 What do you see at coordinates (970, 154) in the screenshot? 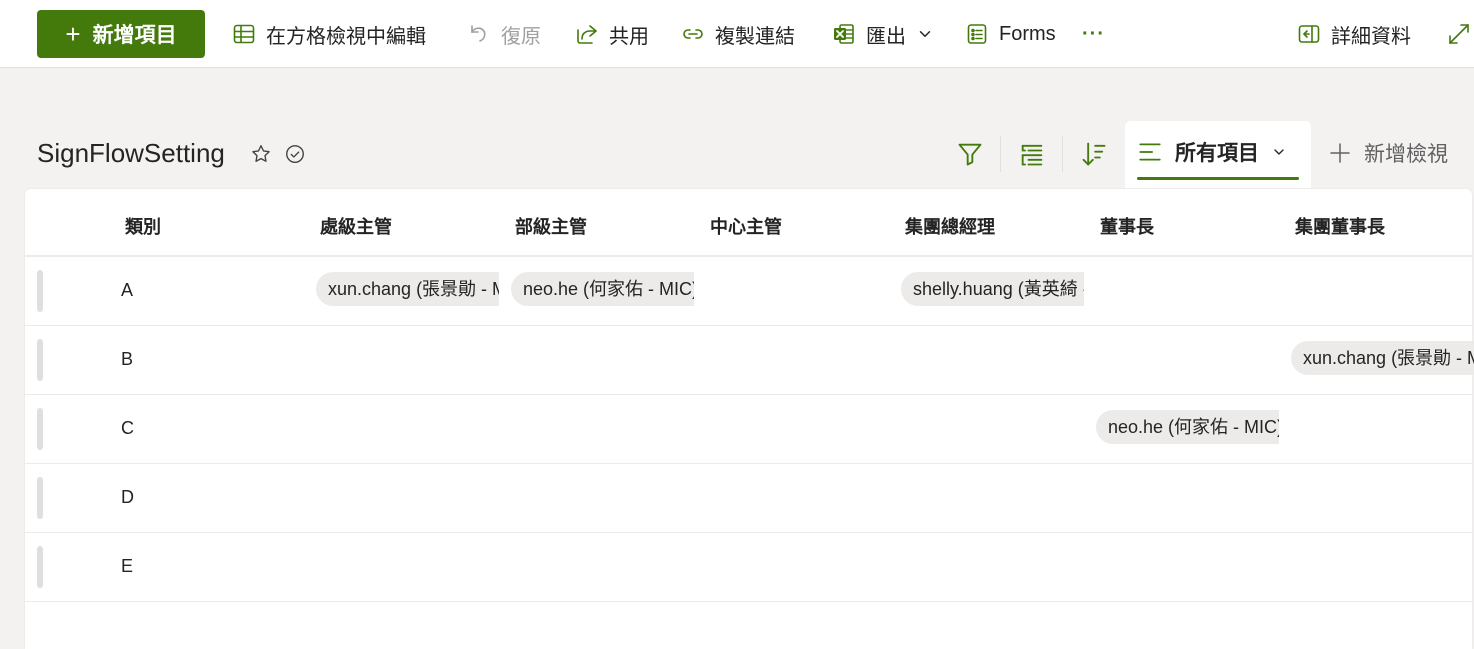
I see `filter-icon` at bounding box center [970, 154].